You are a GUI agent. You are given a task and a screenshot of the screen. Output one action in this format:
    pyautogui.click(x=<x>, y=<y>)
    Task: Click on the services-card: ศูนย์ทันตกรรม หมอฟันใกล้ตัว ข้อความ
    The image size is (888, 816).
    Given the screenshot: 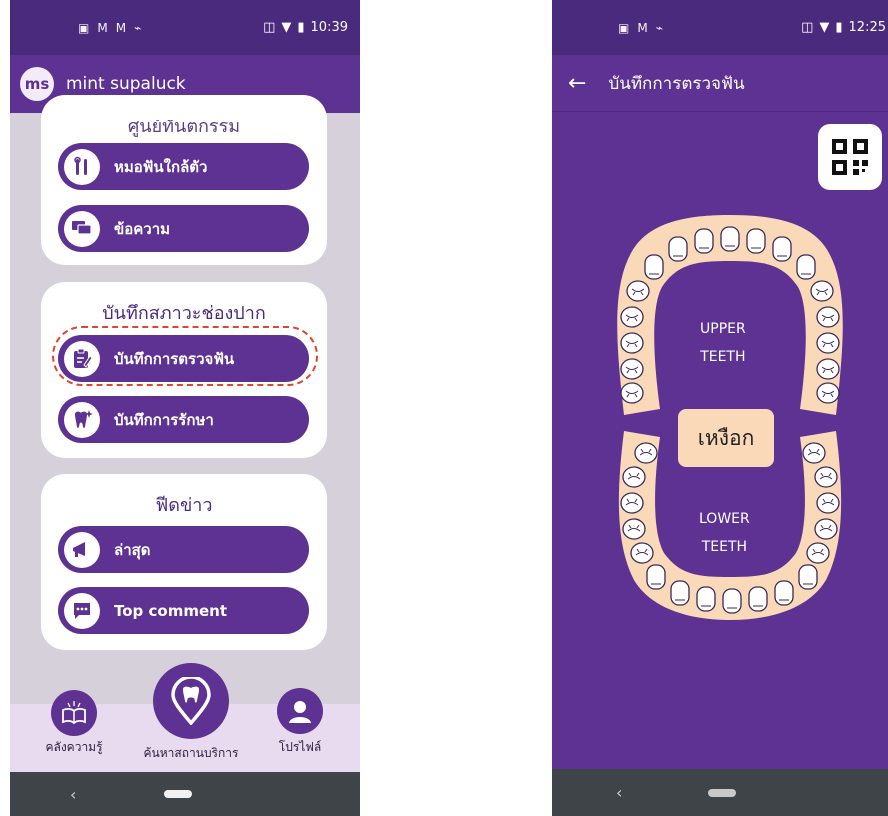 What is the action you would take?
    pyautogui.click(x=184, y=180)
    